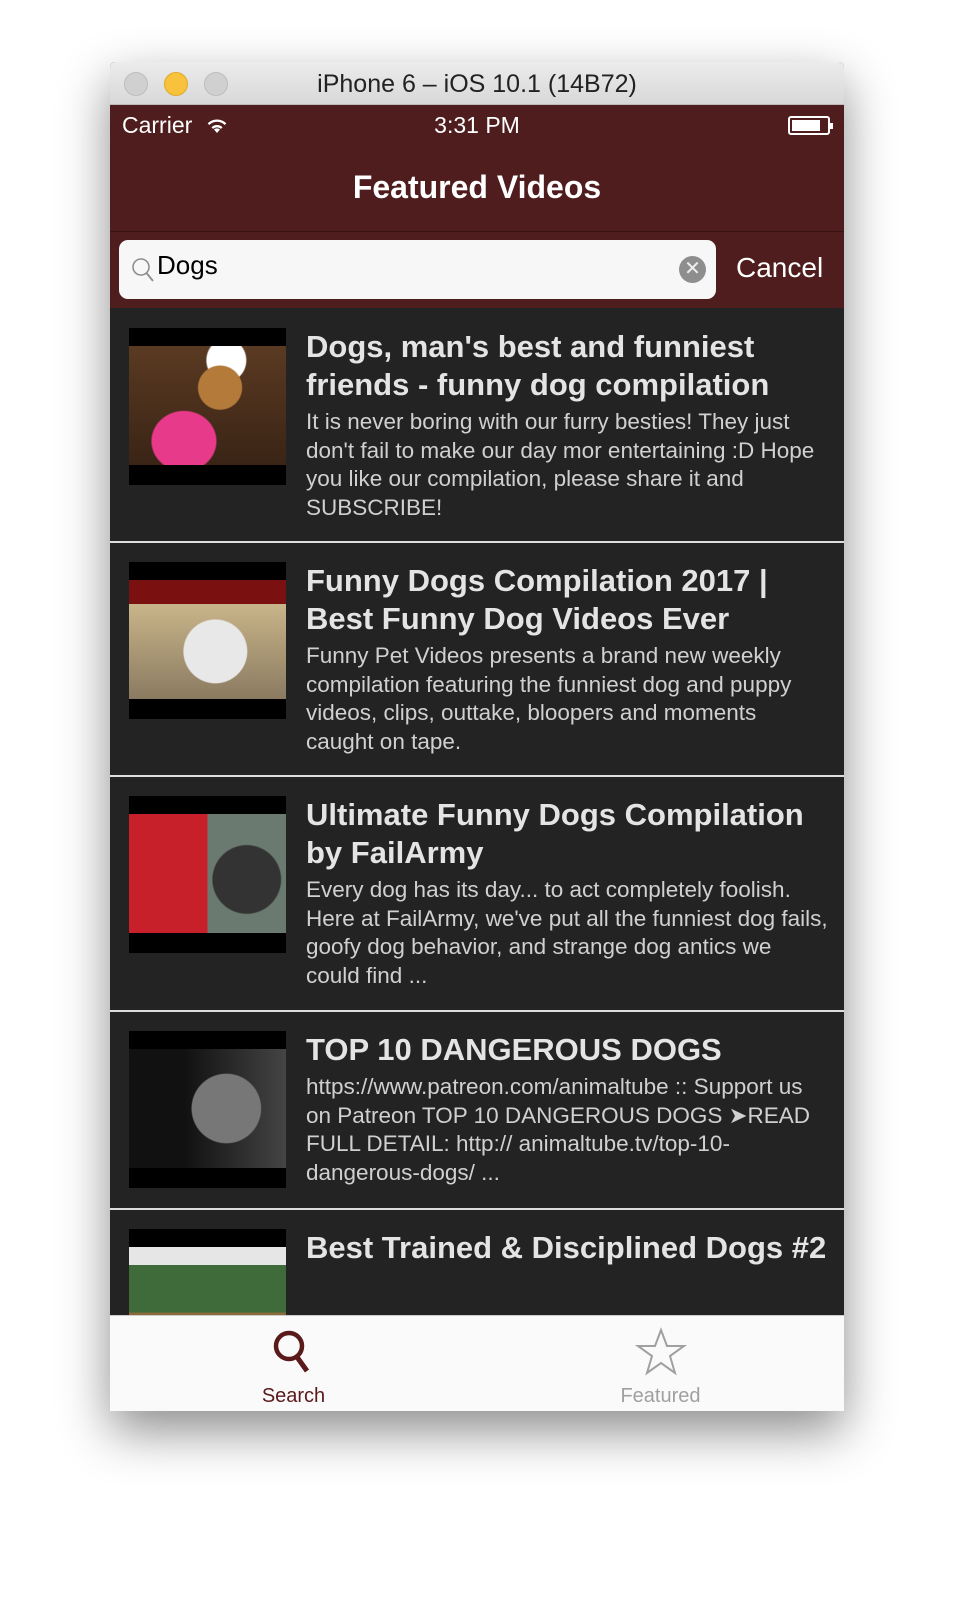 The image size is (974, 1602). I want to click on window-title: iPhone 6 – iOS 10.1 (14B72), so click(477, 84).